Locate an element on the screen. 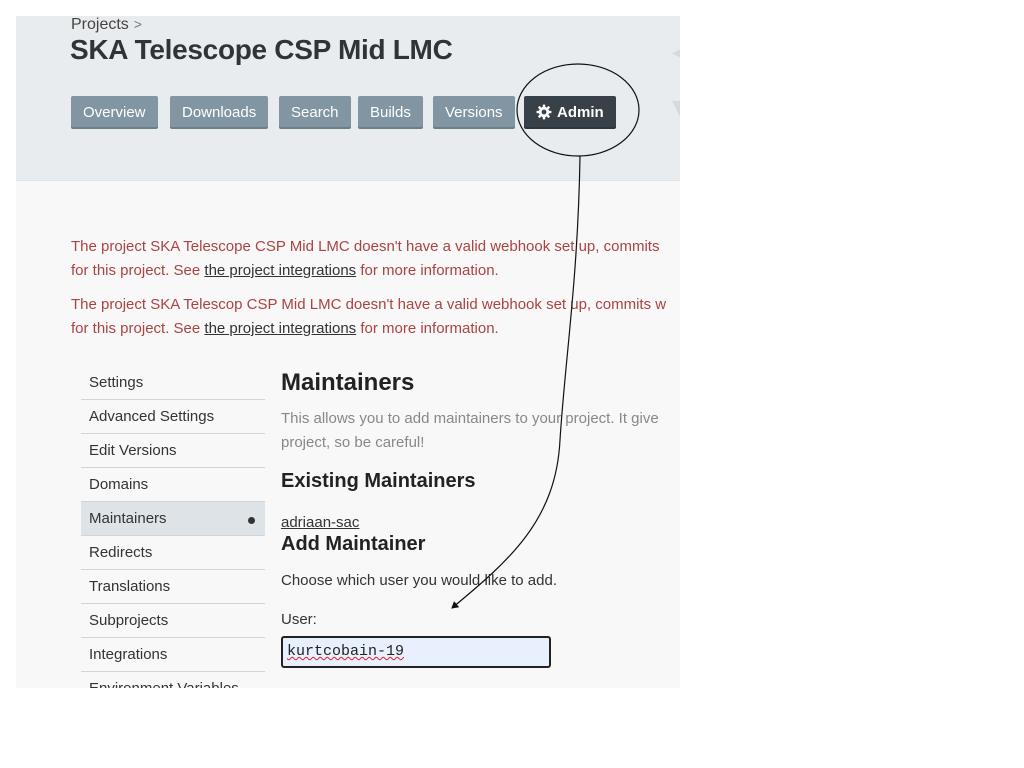  tab-overview: Overview is located at coordinates (114, 112).